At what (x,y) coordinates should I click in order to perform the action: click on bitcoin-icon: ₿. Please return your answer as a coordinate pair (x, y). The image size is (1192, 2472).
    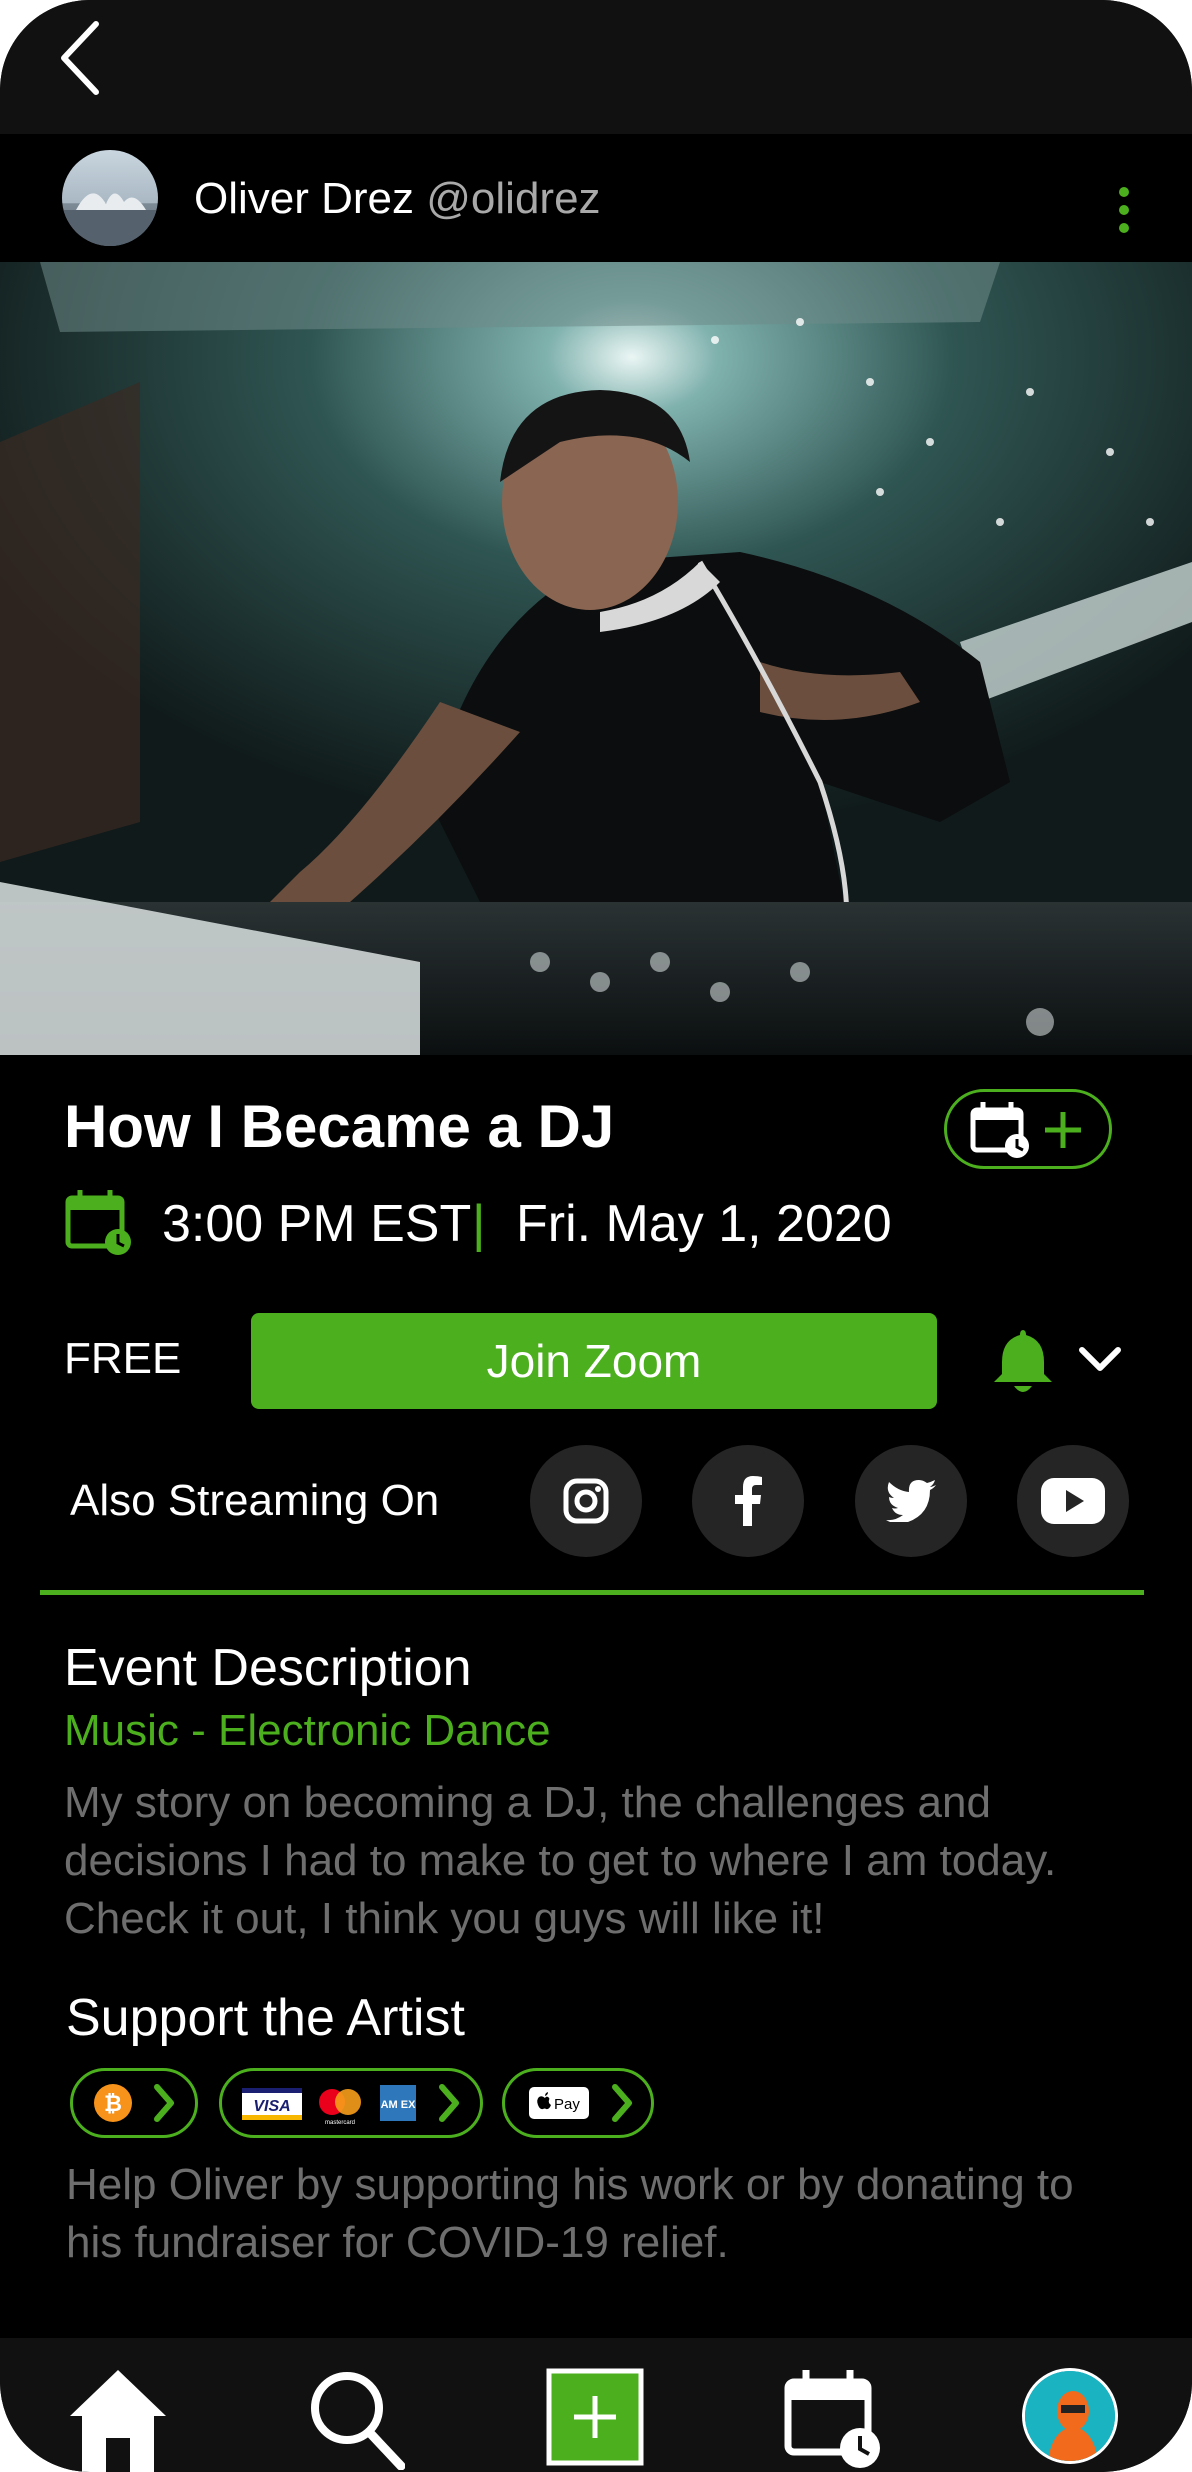
    Looking at the image, I should click on (113, 2103).